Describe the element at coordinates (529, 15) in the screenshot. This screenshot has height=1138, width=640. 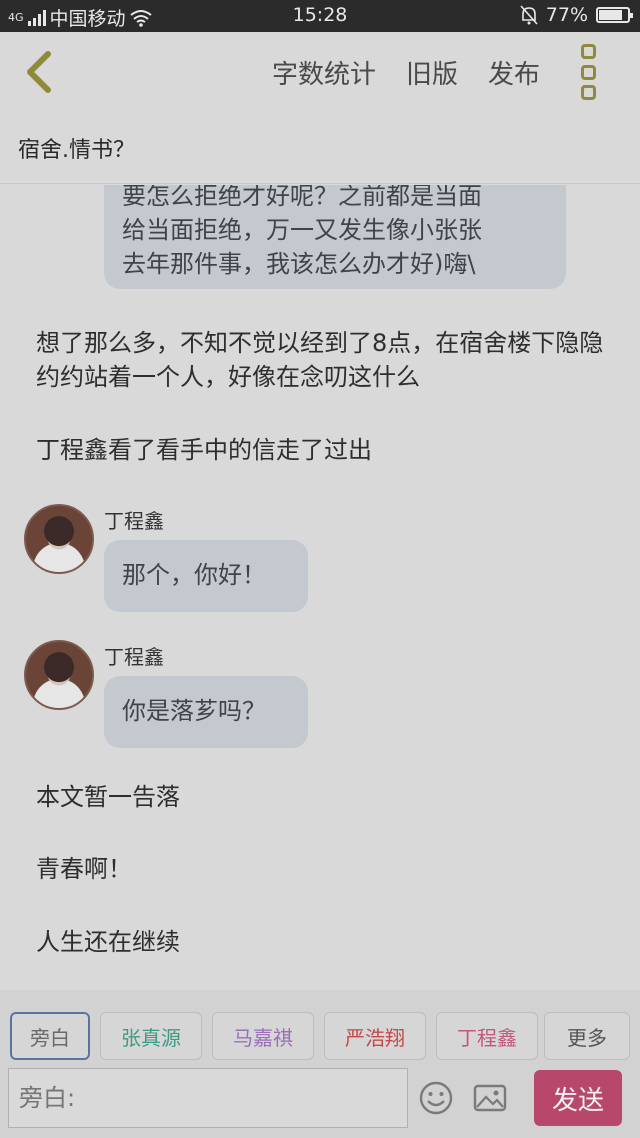
I see `mute-bell-icon` at that location.